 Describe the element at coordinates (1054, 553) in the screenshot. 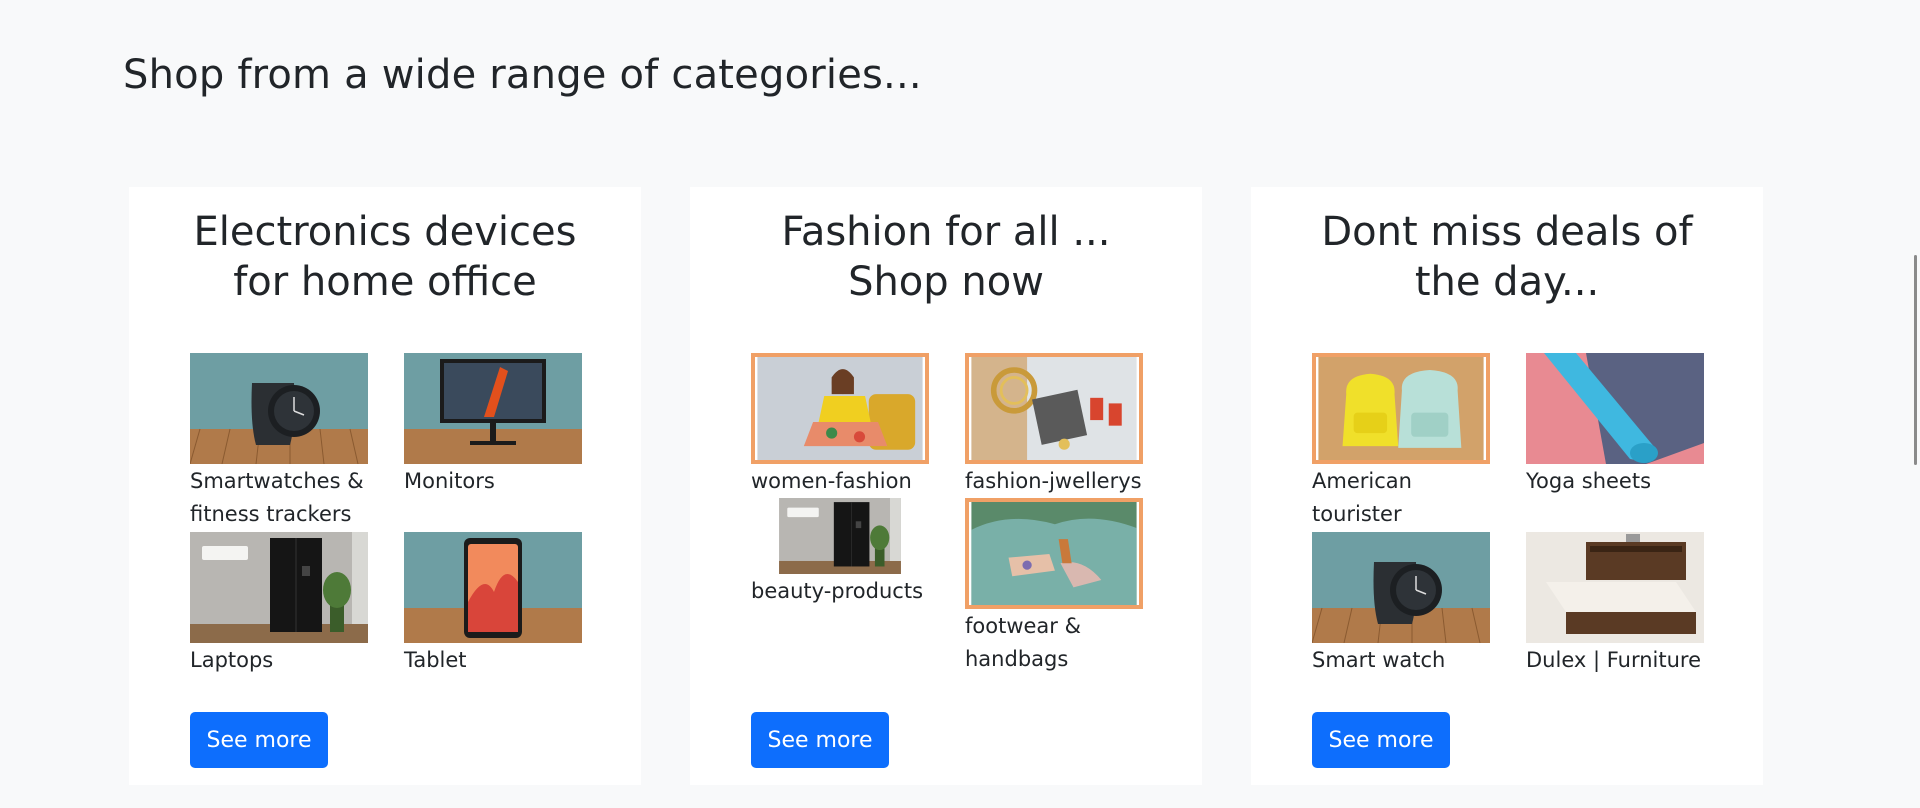

I see `footwear-image` at that location.